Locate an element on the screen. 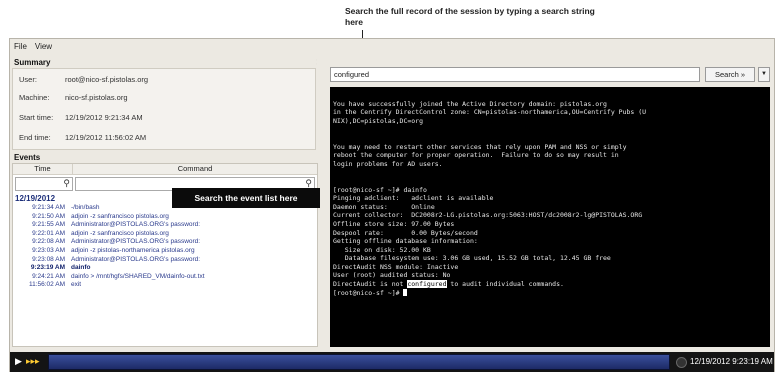 This screenshot has height=372, width=777. record-search-bar: configured Search » ▼ is located at coordinates (550, 75).